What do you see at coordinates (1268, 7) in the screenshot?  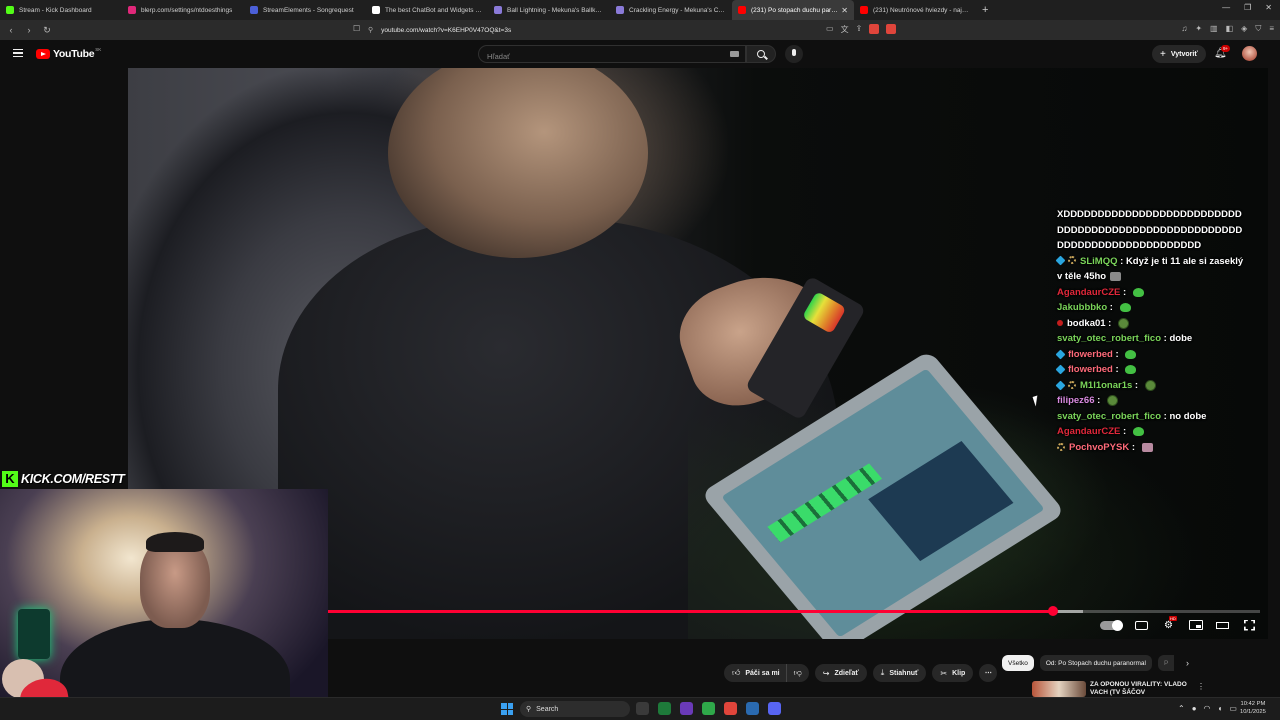 I see `close-window-button: ✕` at bounding box center [1268, 7].